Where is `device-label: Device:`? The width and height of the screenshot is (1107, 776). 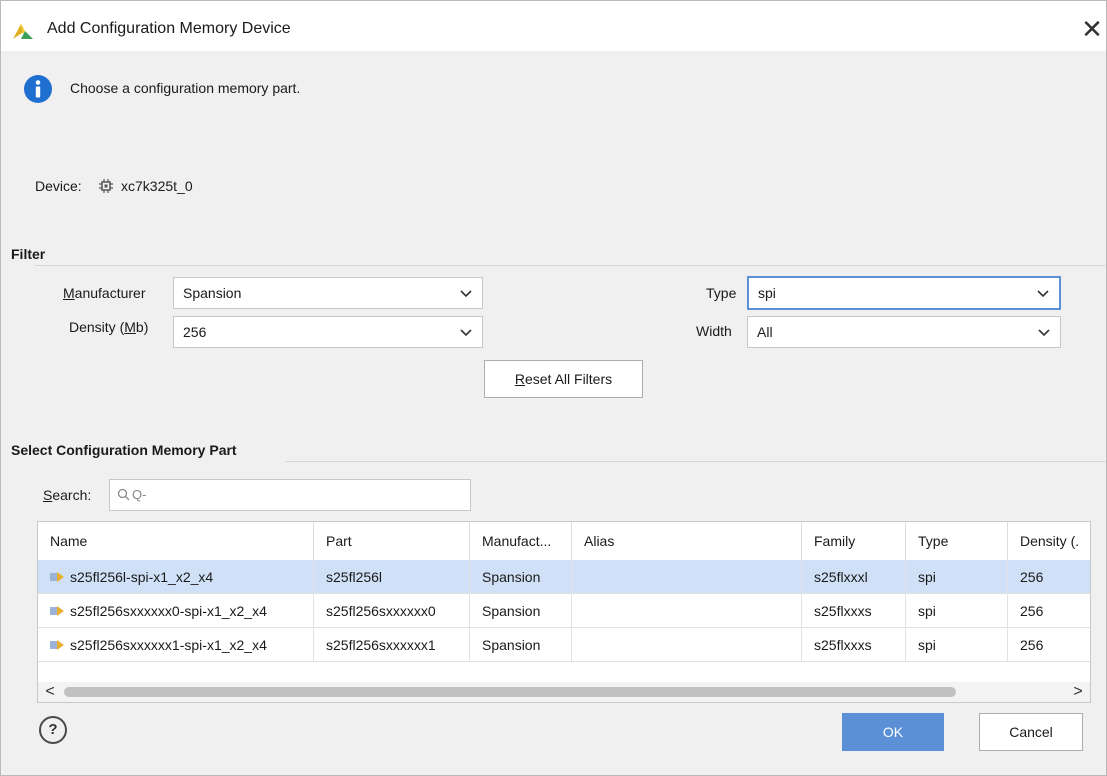
device-label: Device: is located at coordinates (58, 186).